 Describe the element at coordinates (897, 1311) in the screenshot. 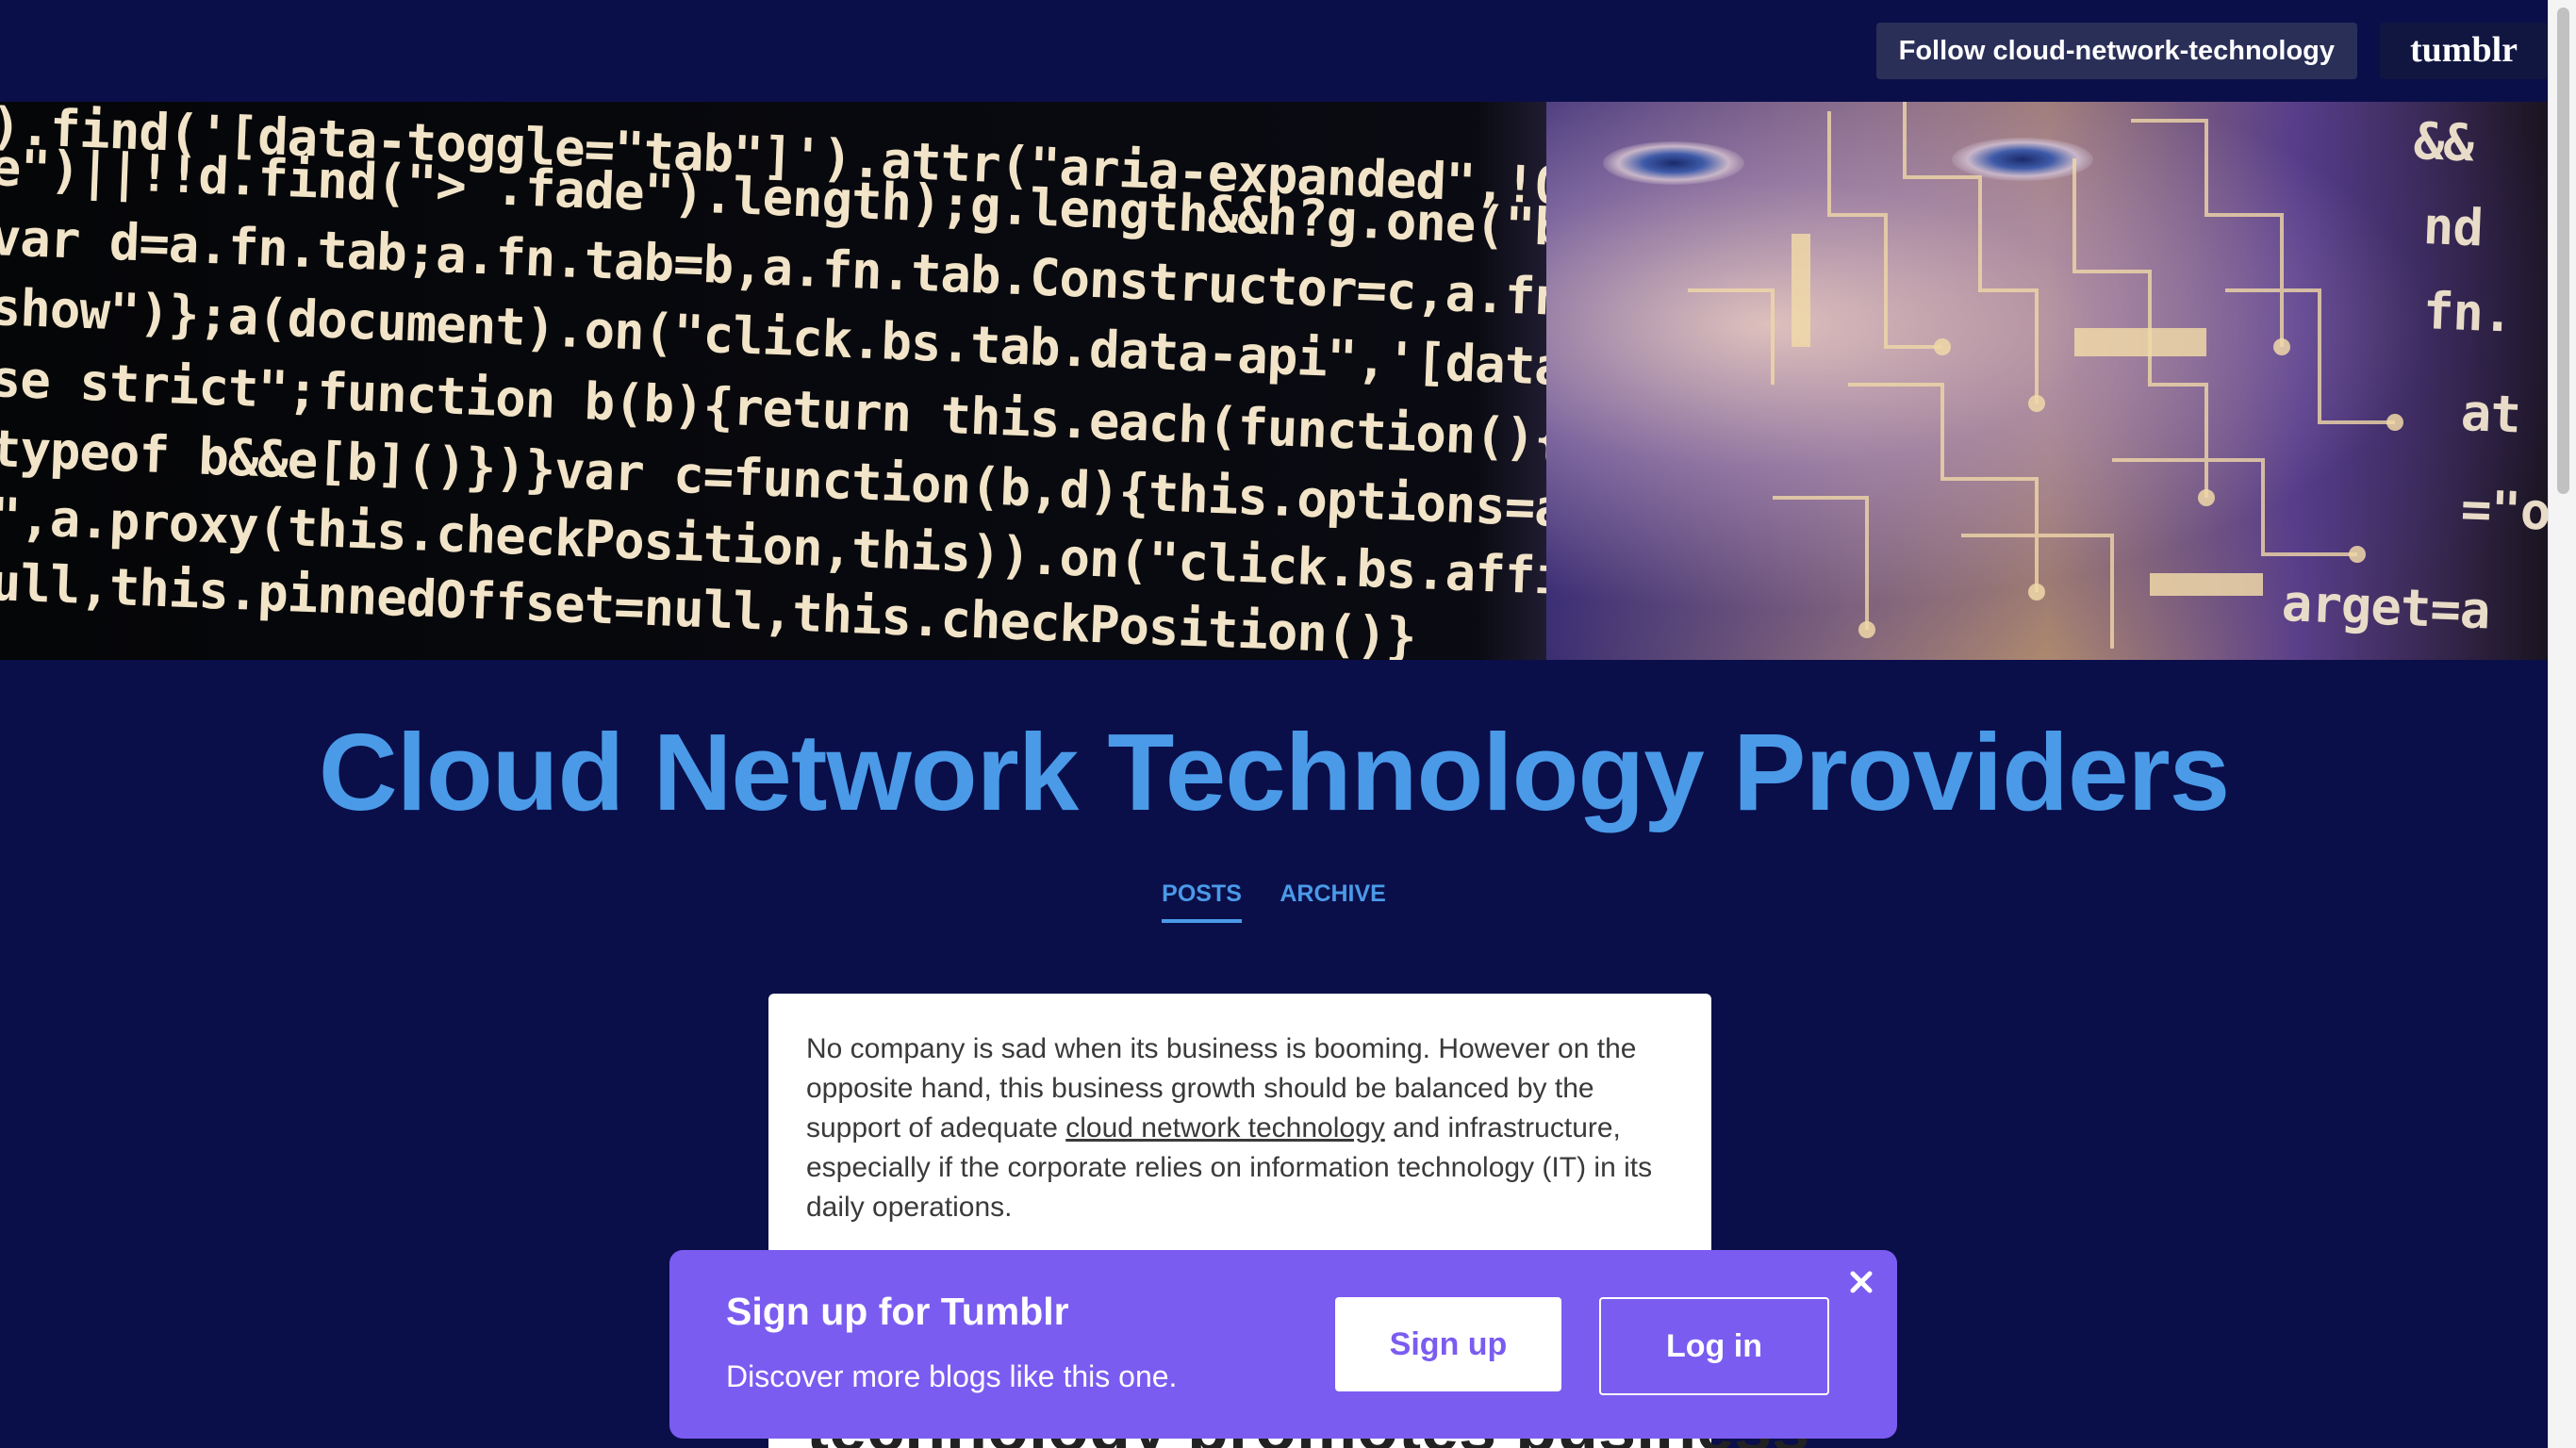

I see `signup-title: Sign up for Tumblr` at that location.